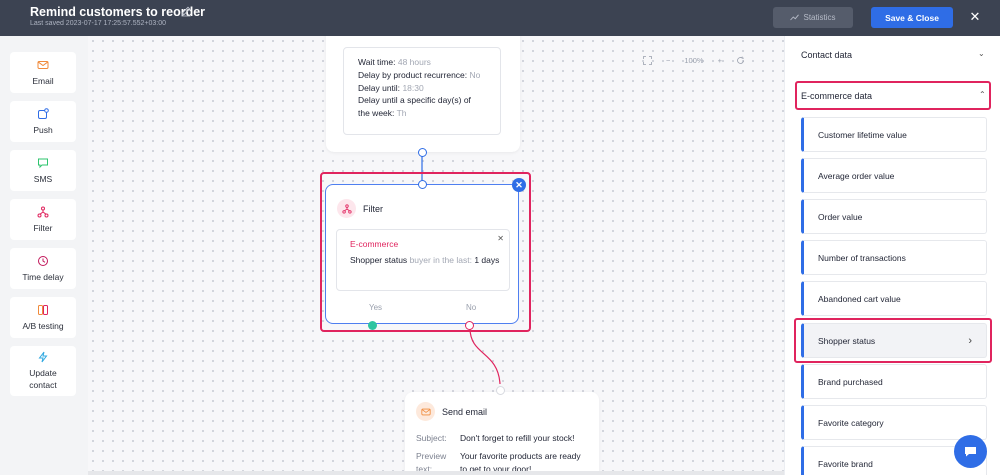 The height and width of the screenshot is (475, 1000). Describe the element at coordinates (43, 268) in the screenshot. I see `tool-time-delay: Time delay` at that location.